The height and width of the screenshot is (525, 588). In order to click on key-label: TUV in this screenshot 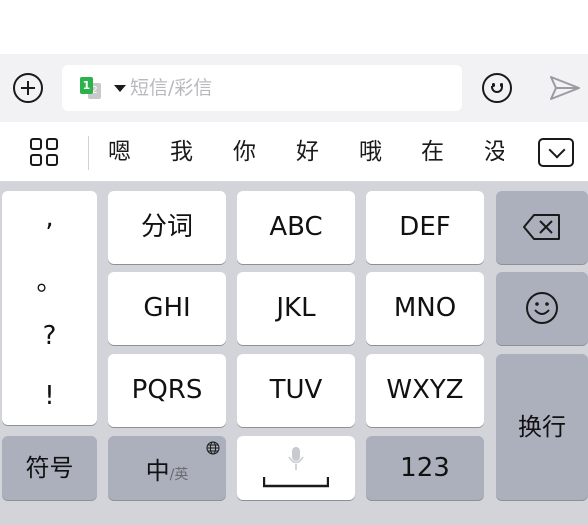, I will do `click(296, 390)`.